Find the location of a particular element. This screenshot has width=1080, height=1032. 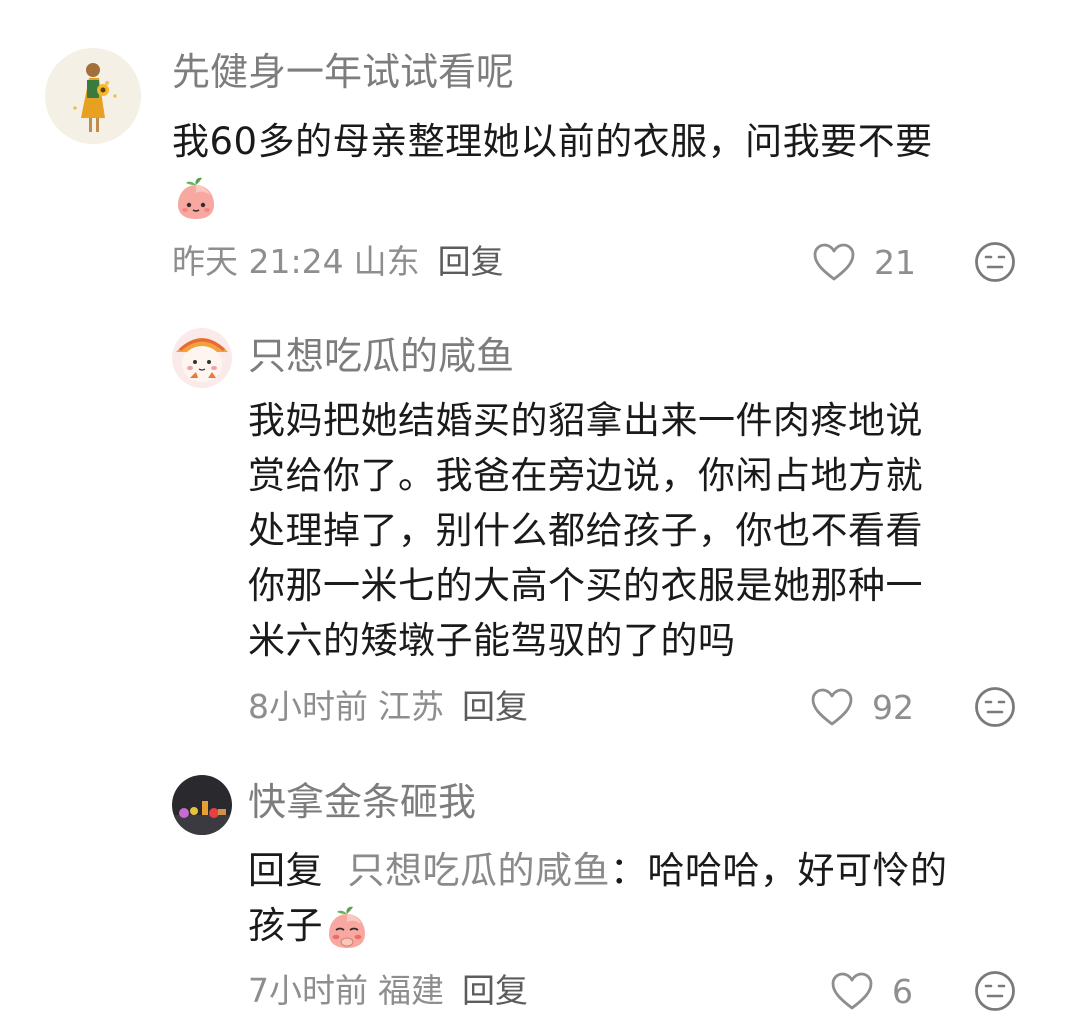

comment-line: 我60多的母亲整理她以前的衣服，问我要不要 is located at coordinates (552, 141).